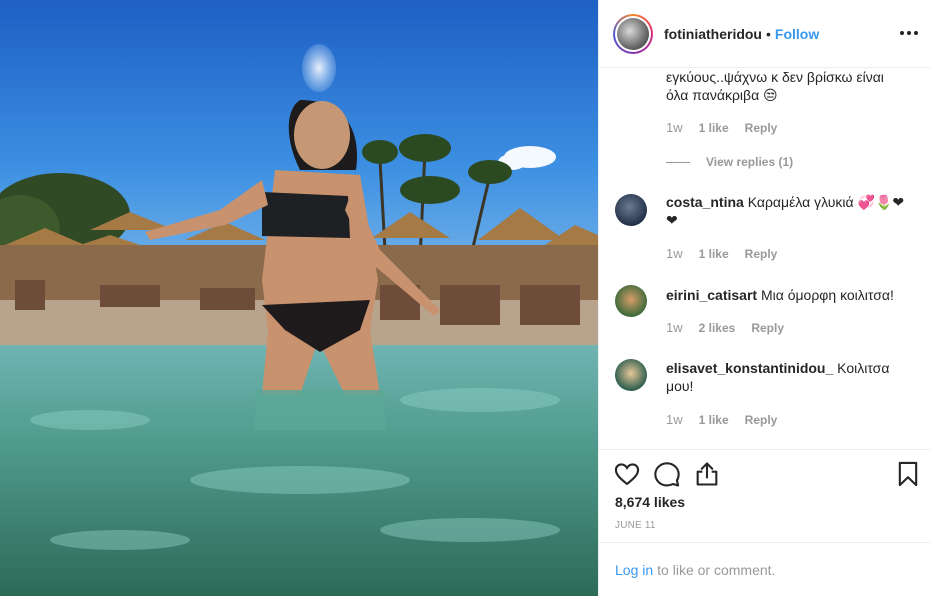 Image resolution: width=931 pixels, height=596 pixels. What do you see at coordinates (765, 474) in the screenshot?
I see `action-bar` at bounding box center [765, 474].